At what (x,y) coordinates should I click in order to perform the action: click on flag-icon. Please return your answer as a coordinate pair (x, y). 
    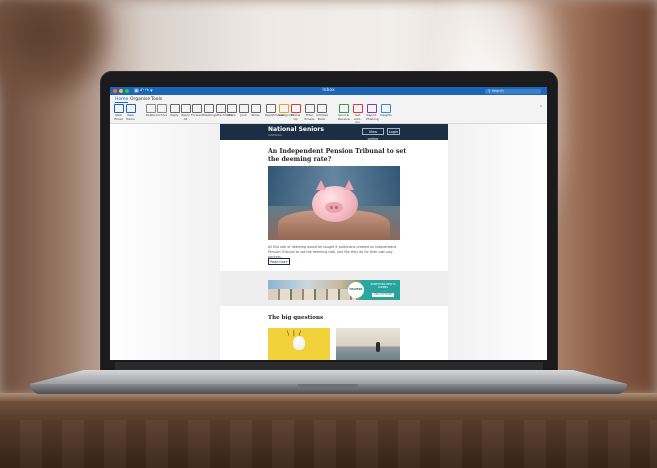
    Looking at the image, I should click on (295, 108).